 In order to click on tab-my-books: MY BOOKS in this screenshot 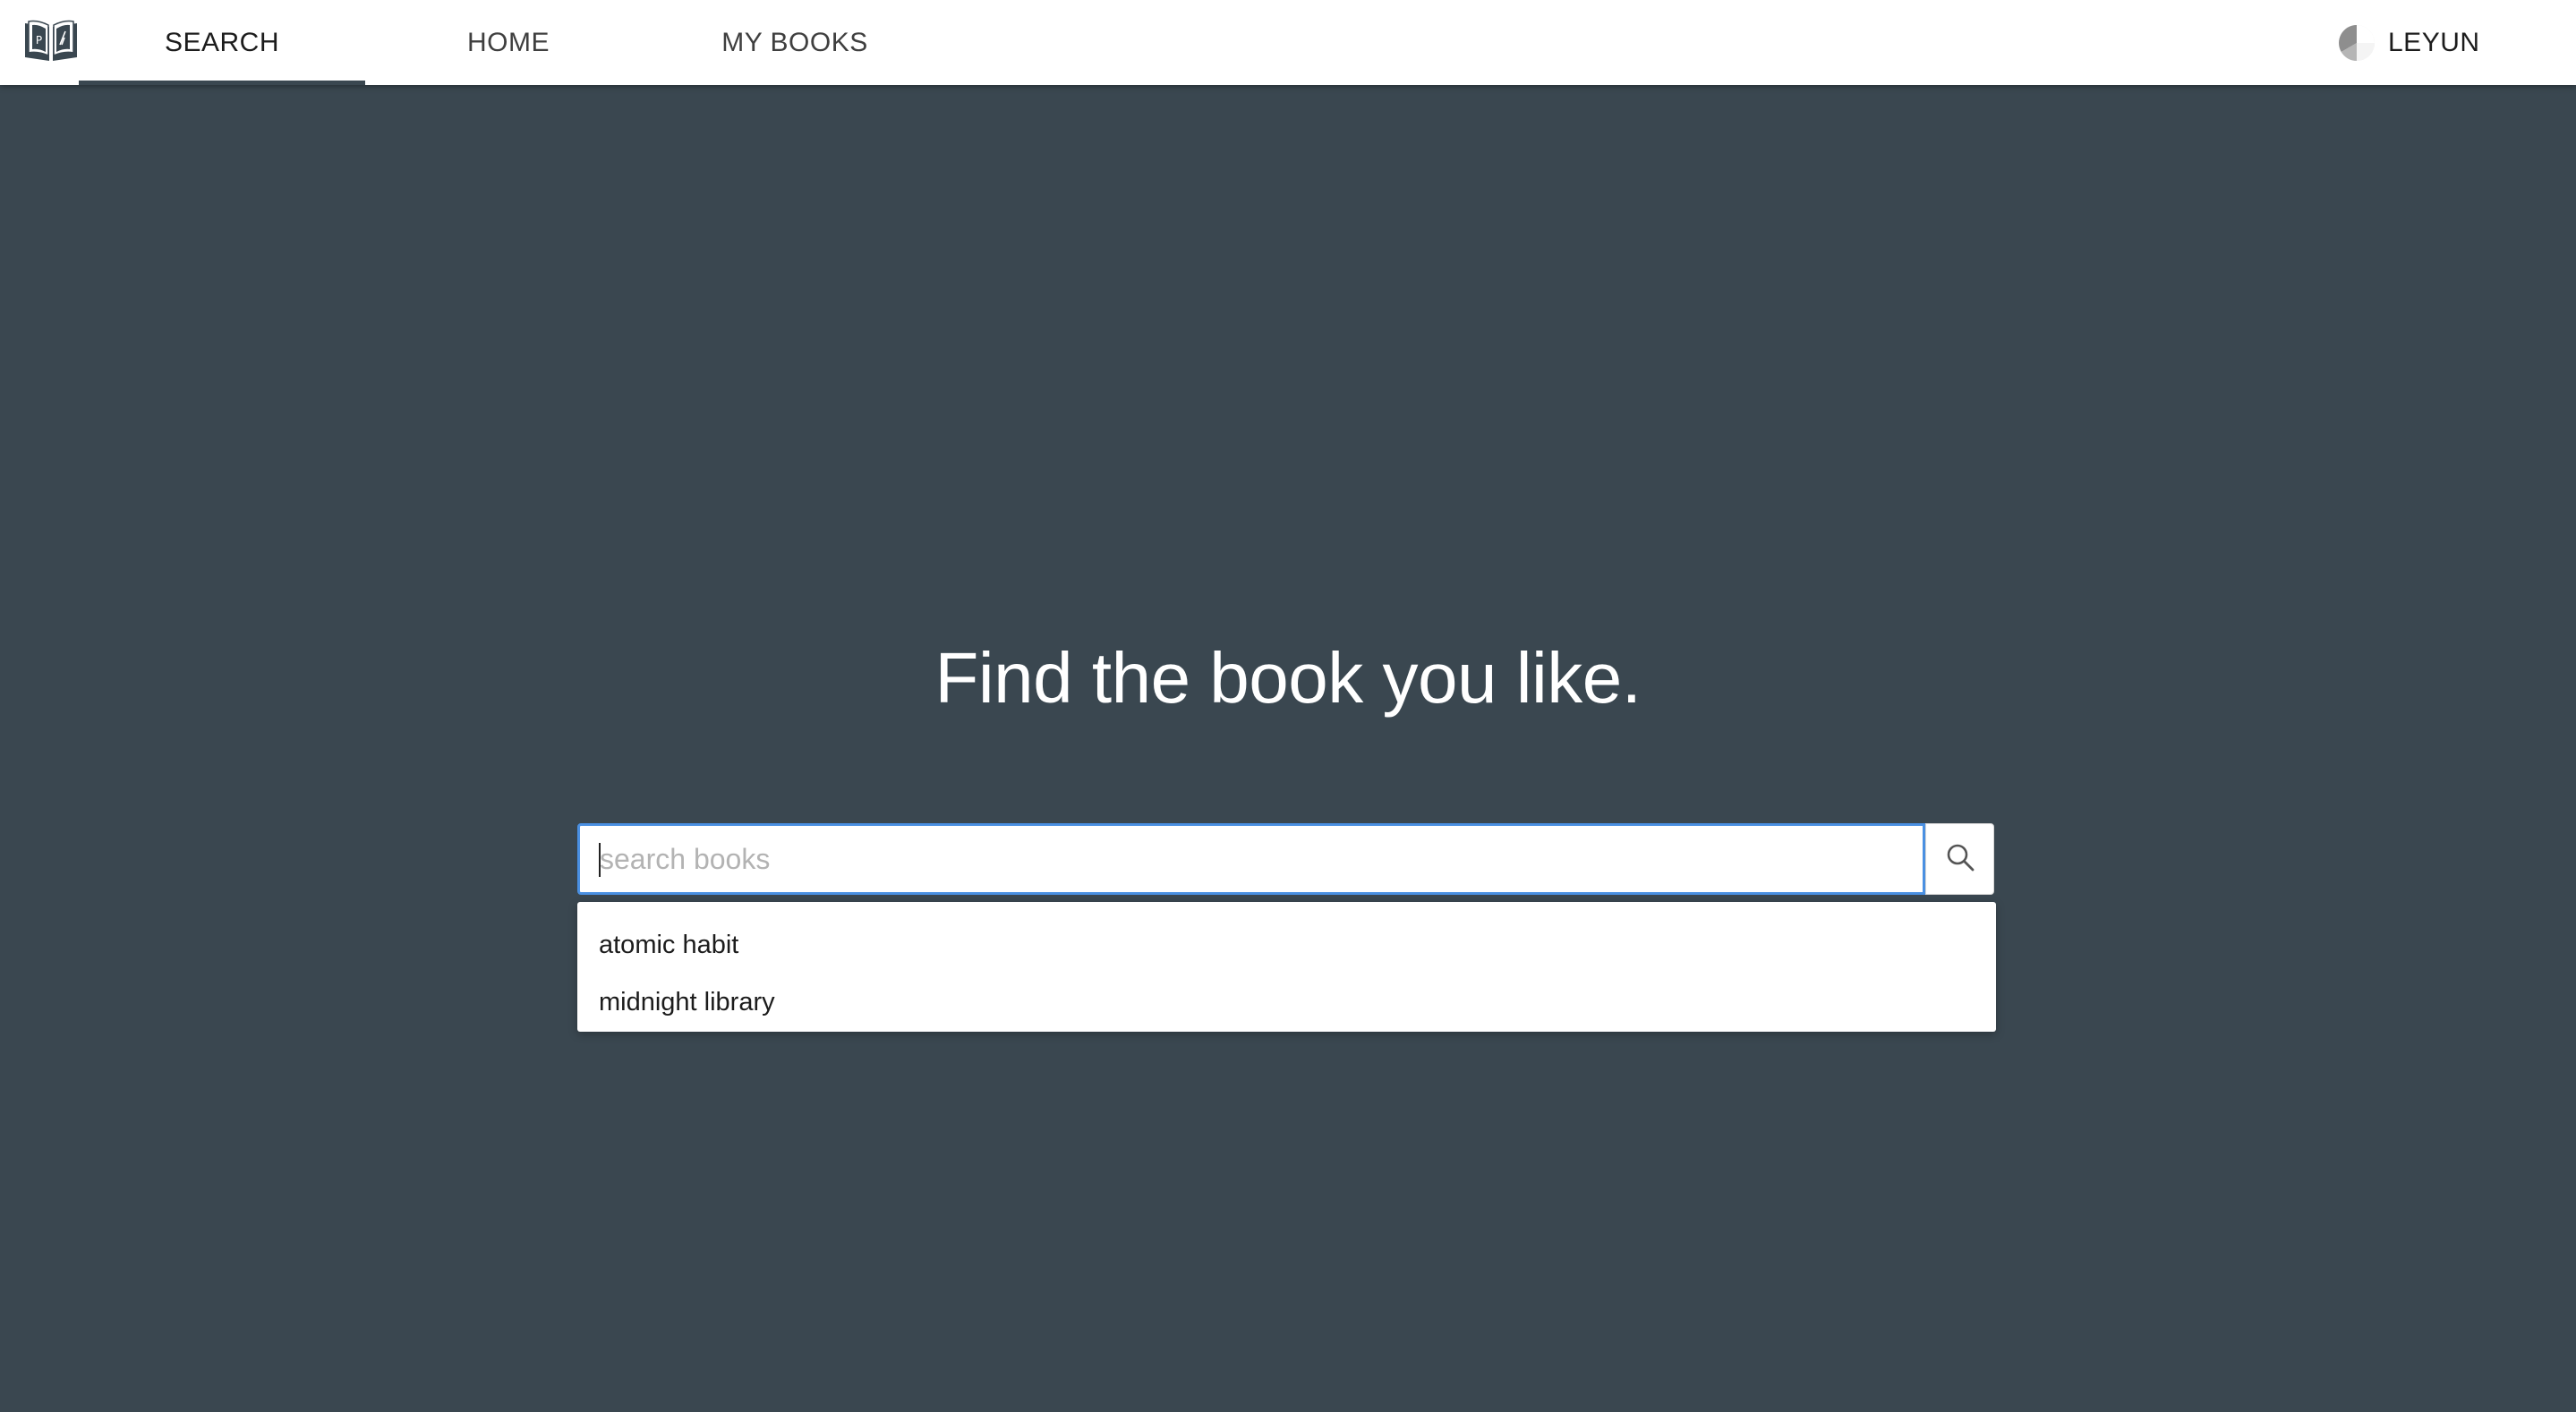, I will do `click(795, 42)`.